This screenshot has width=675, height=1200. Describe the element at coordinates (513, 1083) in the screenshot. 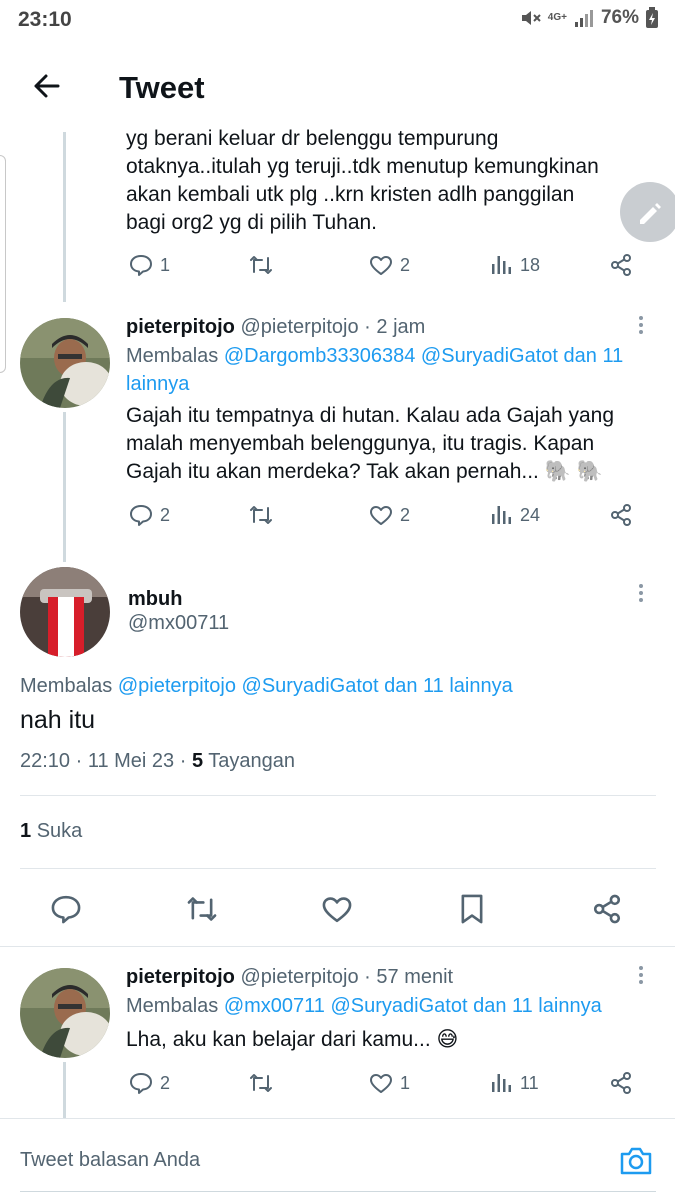

I see `views-button: 11` at that location.